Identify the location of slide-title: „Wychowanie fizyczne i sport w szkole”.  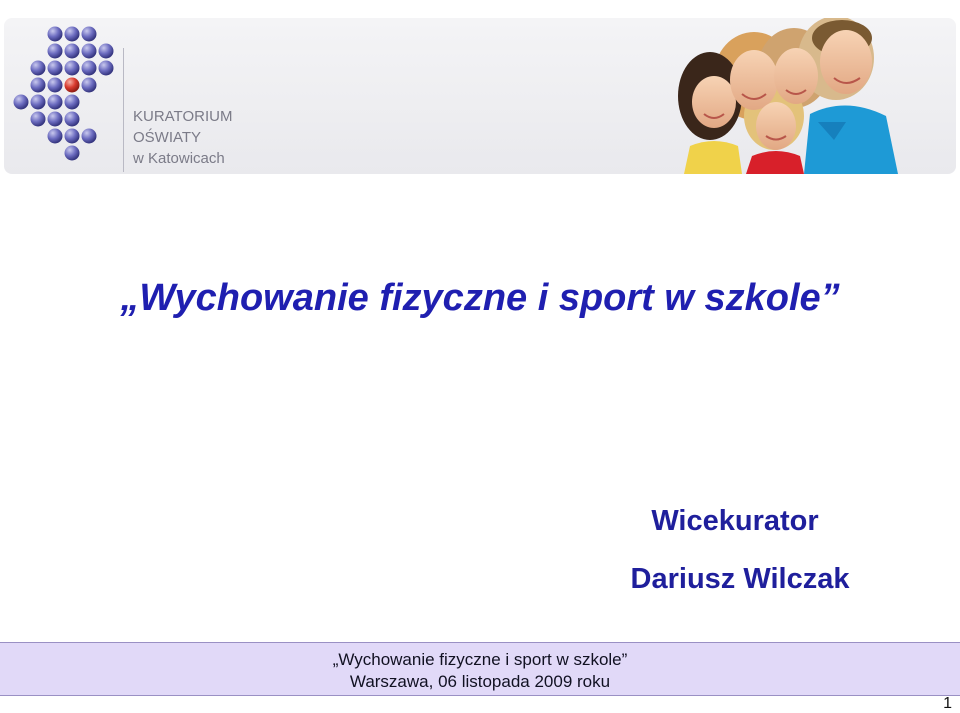
(480, 298).